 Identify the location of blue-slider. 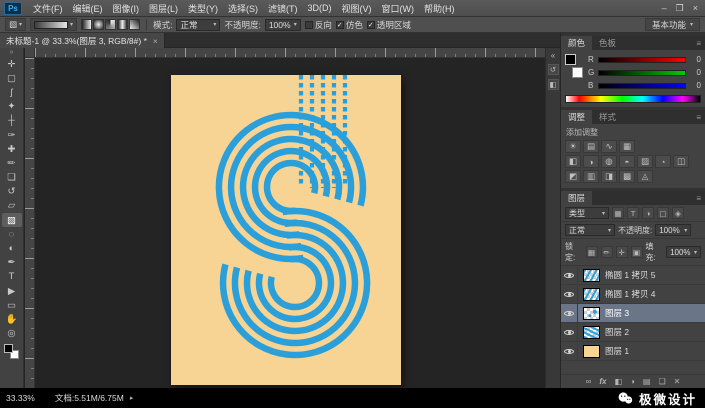
(642, 85).